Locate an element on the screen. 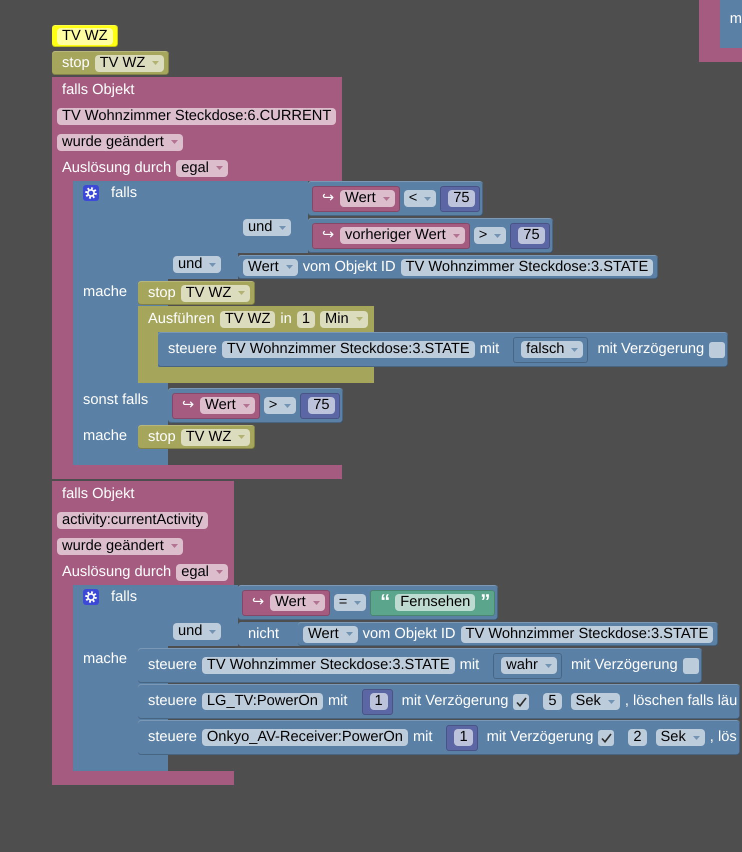 The image size is (742, 852). control-block: steuere Onkyo_AV-Receiver:PowerOn mit 1 mit Verzögerung 2 Sek , lös is located at coordinates (439, 737).